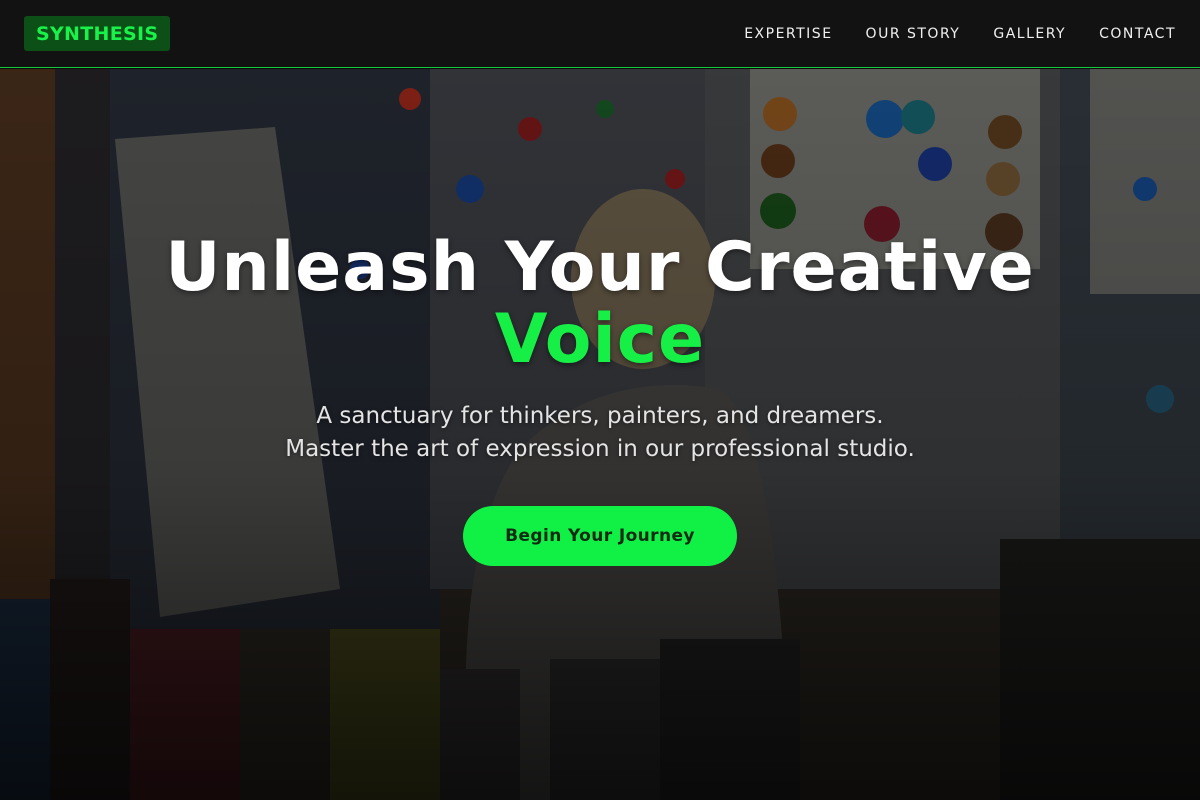 Image resolution: width=1200 pixels, height=800 pixels. What do you see at coordinates (1137, 34) in the screenshot?
I see `nav-link-contact: CONTACT` at bounding box center [1137, 34].